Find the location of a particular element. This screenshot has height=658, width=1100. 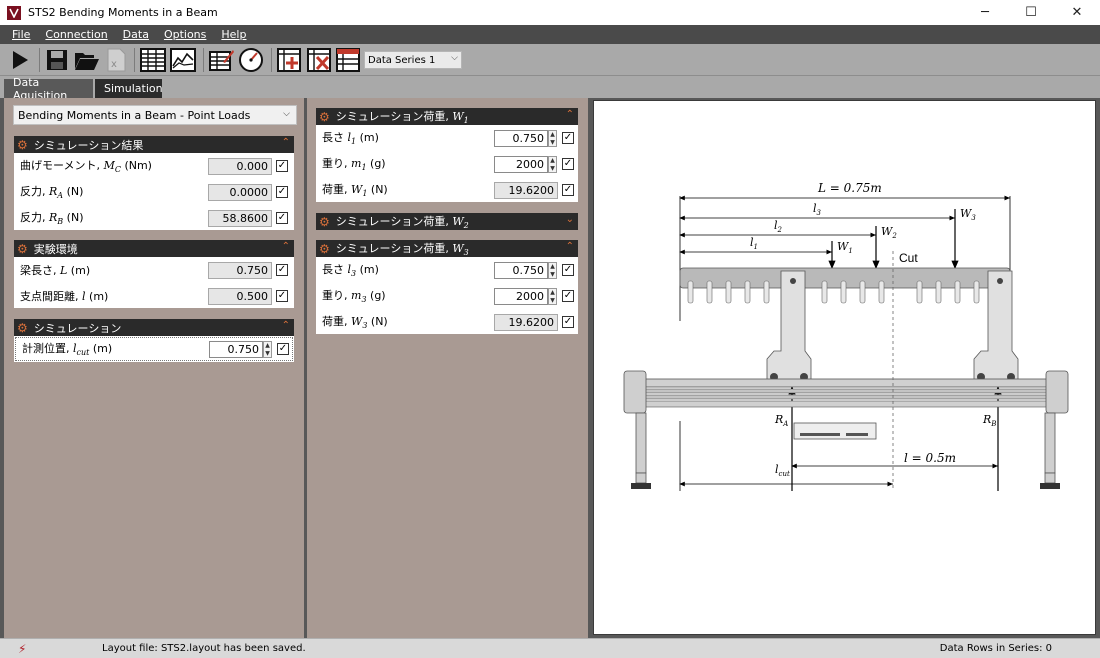

w1-checkbox-load: ✓ is located at coordinates (568, 190).